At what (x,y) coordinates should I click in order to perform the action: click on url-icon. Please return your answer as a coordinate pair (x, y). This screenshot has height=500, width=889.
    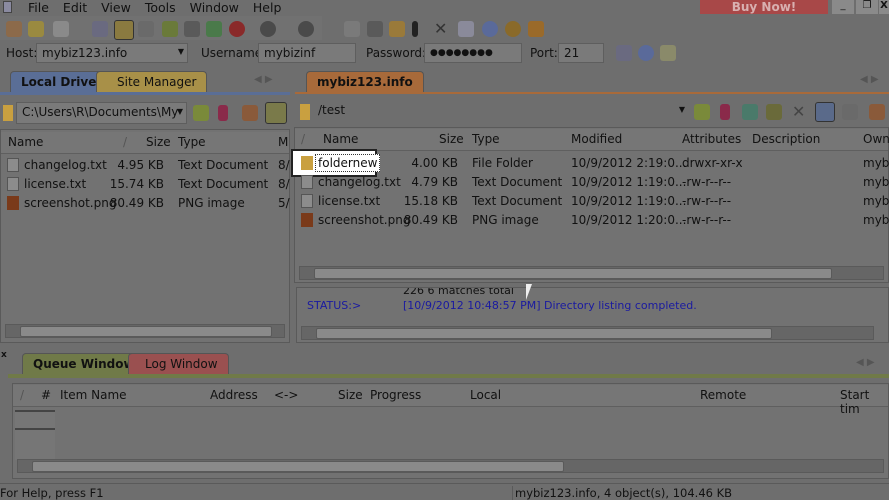
    Looking at the image, I should click on (192, 29).